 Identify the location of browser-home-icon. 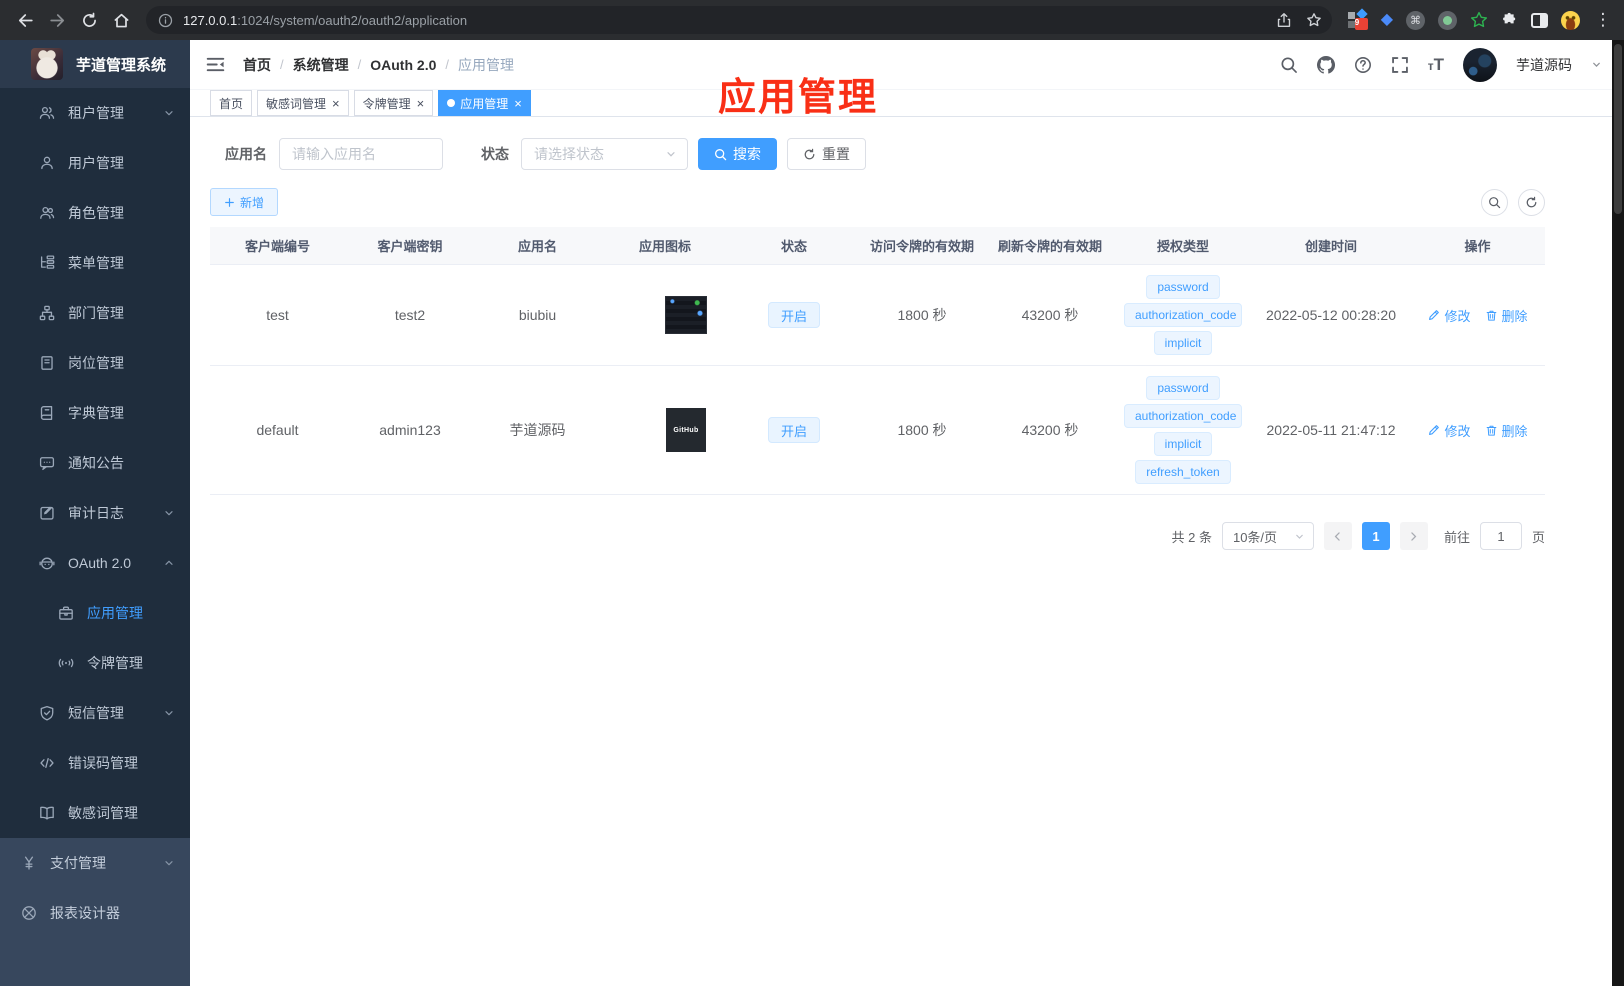
(121, 20).